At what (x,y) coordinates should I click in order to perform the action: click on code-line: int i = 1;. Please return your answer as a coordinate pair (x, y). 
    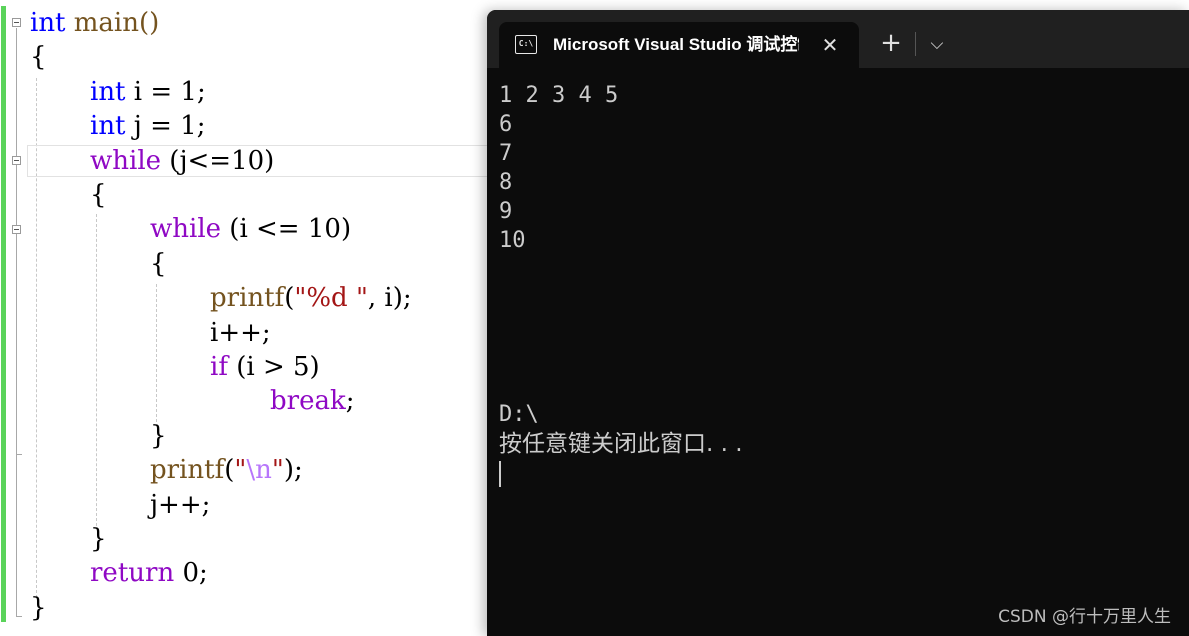
    Looking at the image, I should click on (148, 92).